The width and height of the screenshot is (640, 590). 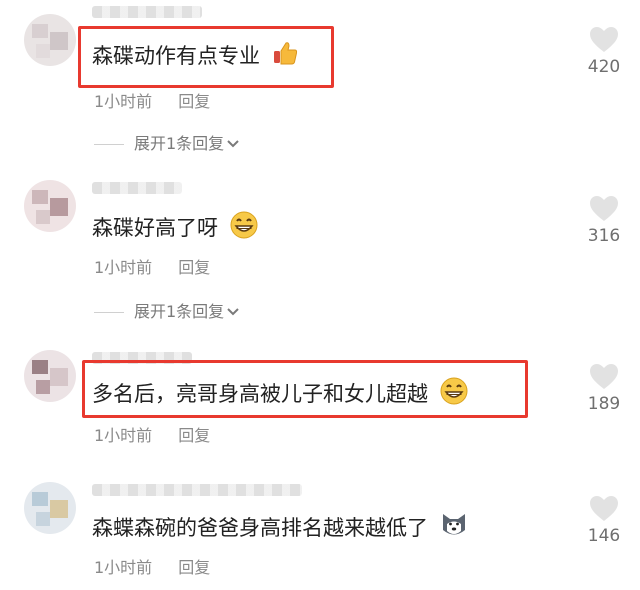 I want to click on comment-text-content: 森碟好高了呀, so click(x=155, y=228).